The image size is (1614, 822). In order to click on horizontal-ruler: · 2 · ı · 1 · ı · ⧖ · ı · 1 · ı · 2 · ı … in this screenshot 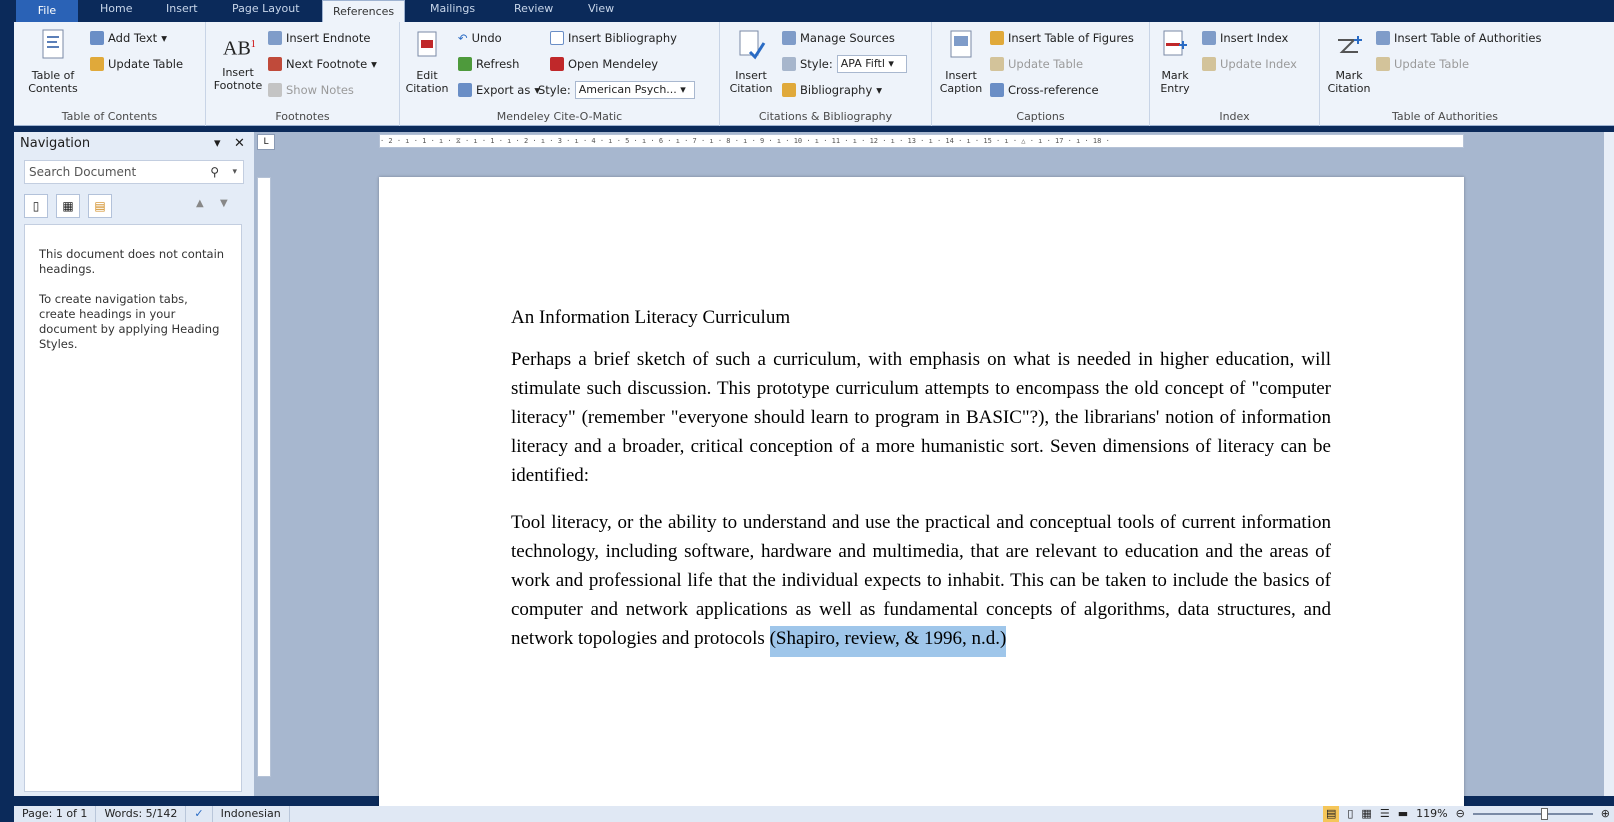, I will do `click(921, 141)`.